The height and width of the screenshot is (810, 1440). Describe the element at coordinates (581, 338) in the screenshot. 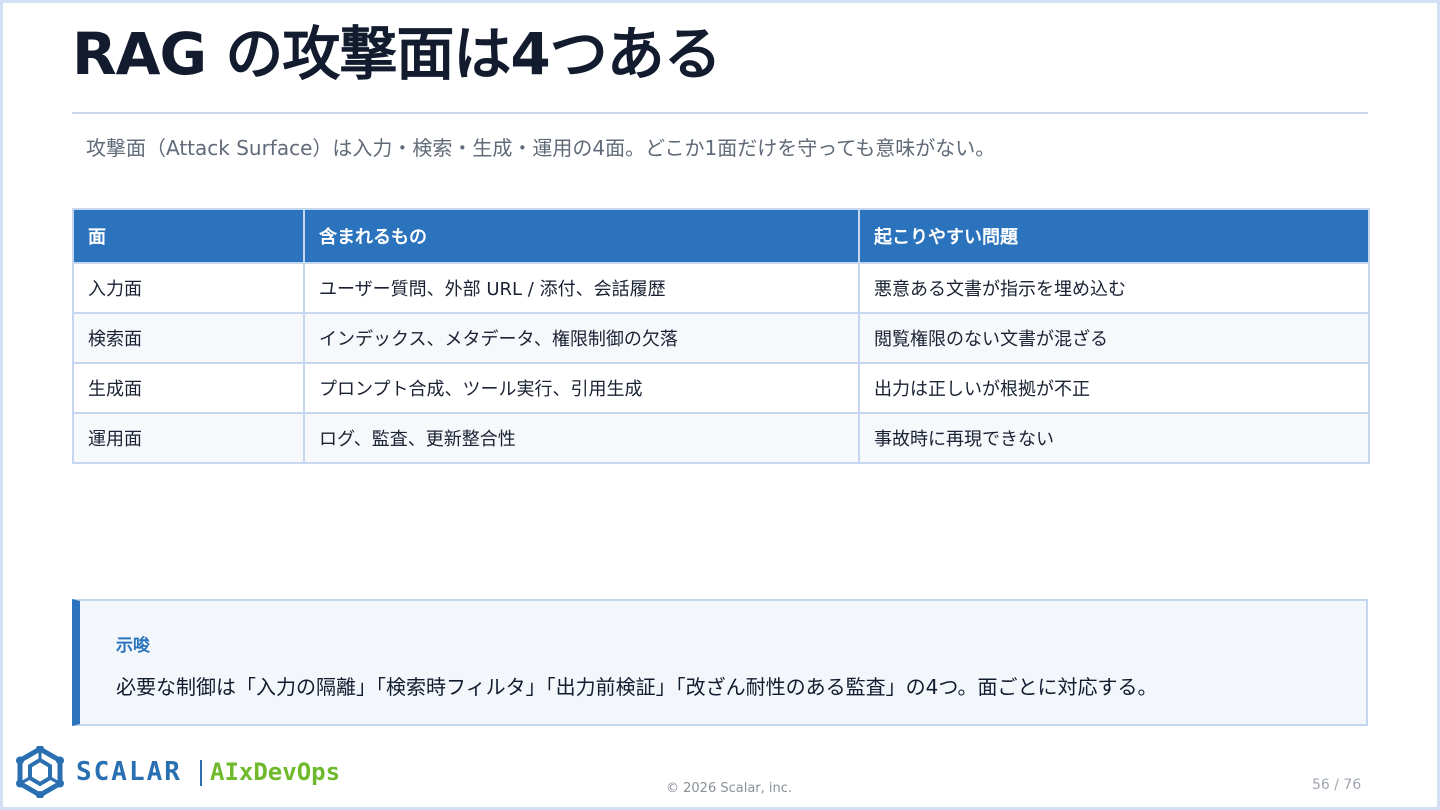

I see `table-cell: インデックス、メタデータ、権限制御の欠落` at that location.